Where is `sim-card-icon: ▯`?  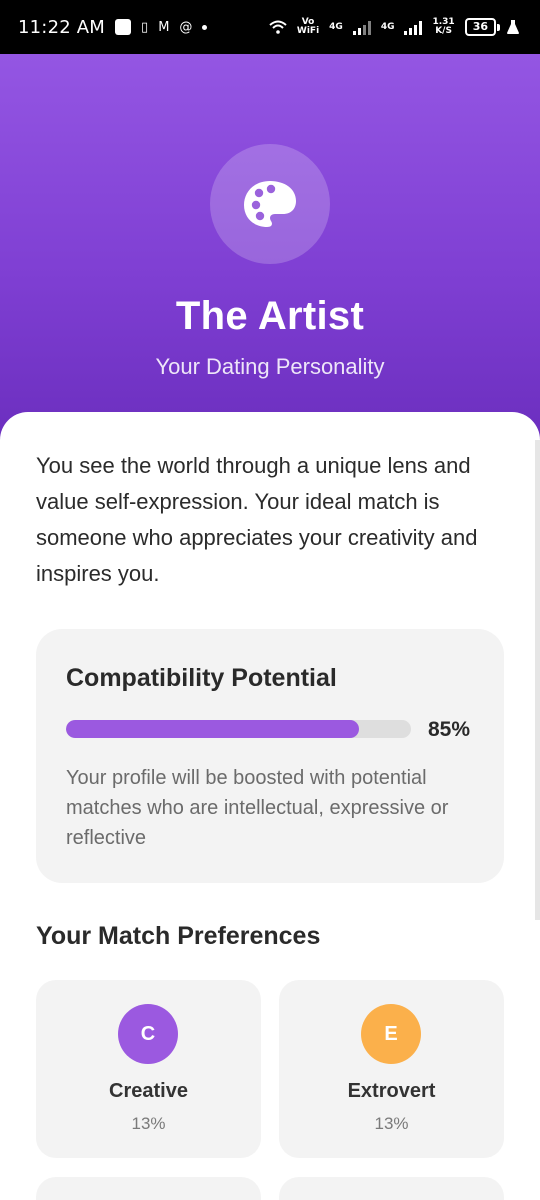
sim-card-icon: ▯ is located at coordinates (145, 27).